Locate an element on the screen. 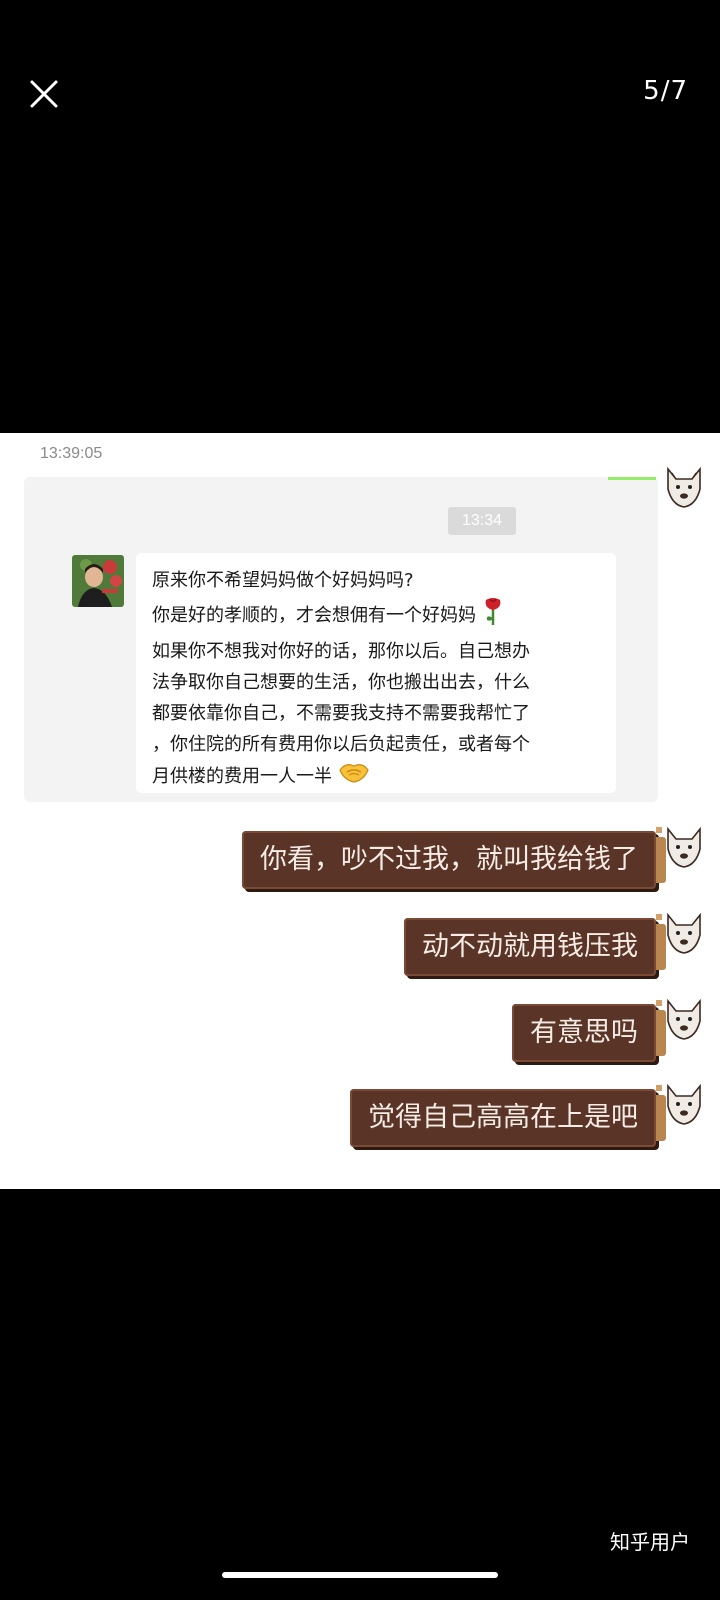  self-message-bubble: 有意思吗 is located at coordinates (589, 1031).